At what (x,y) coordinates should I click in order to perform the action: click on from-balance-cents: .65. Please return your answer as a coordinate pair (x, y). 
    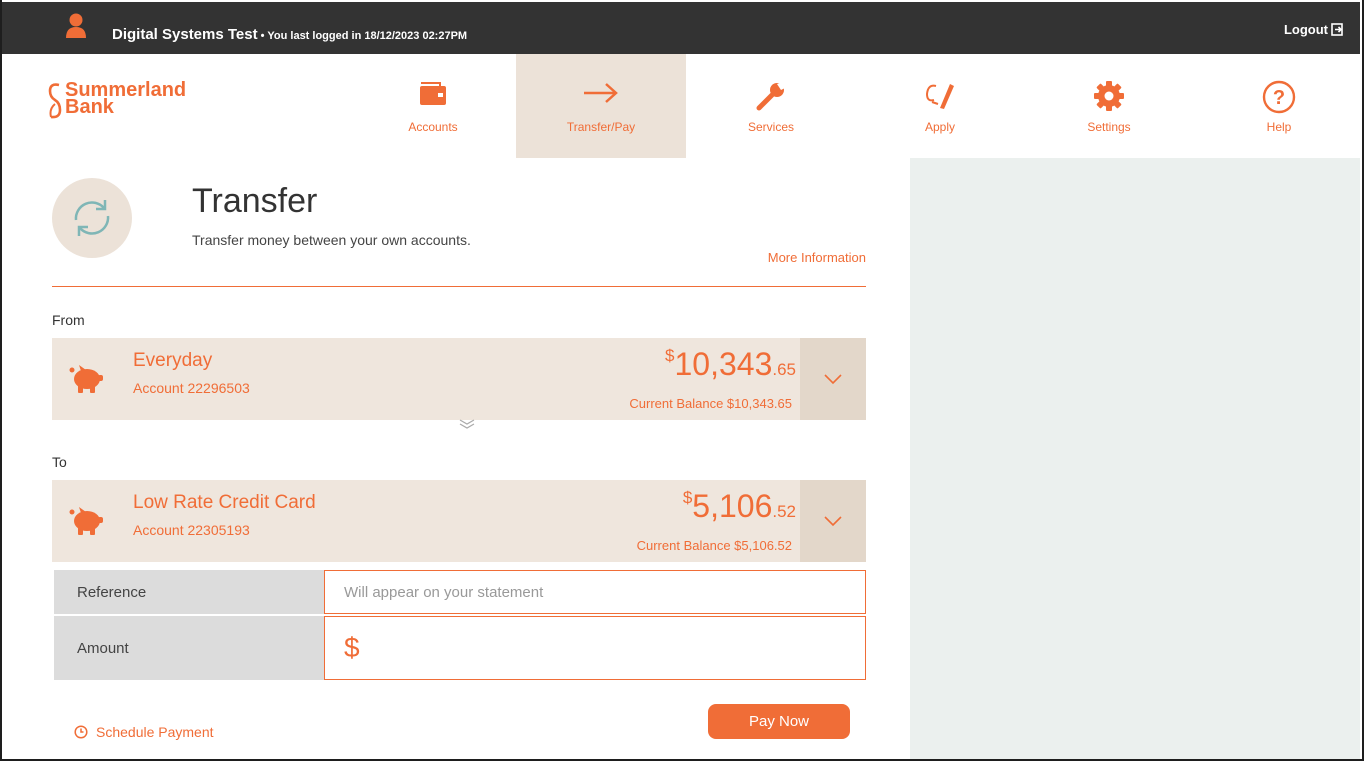
    Looking at the image, I should click on (784, 369).